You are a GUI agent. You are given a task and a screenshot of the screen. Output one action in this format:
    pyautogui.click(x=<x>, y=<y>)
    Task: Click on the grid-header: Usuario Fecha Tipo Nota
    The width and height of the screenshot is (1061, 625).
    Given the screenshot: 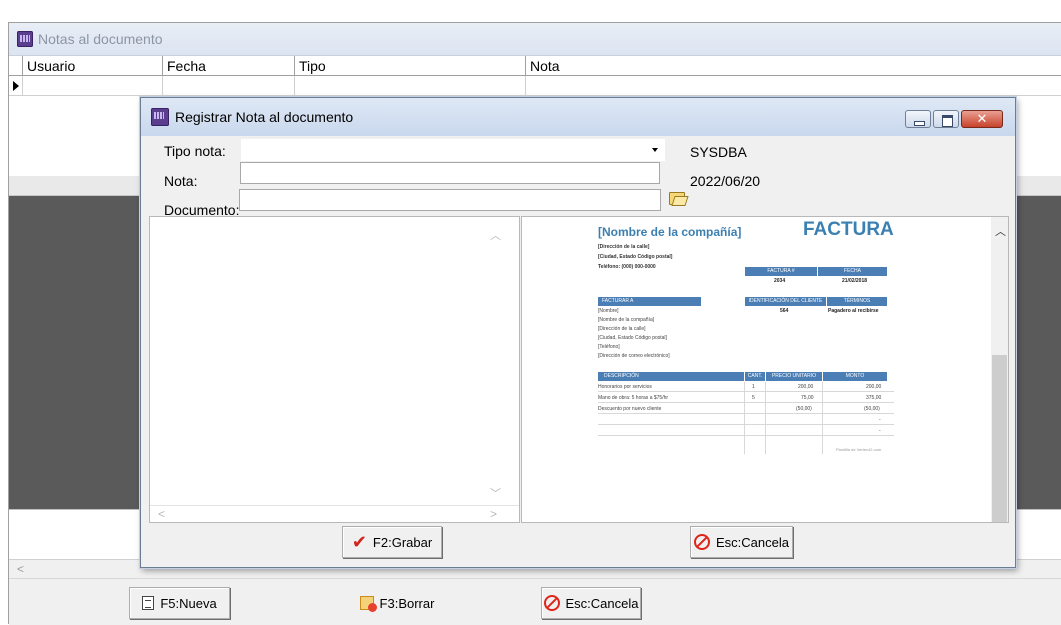 What is the action you would take?
    pyautogui.click(x=535, y=66)
    